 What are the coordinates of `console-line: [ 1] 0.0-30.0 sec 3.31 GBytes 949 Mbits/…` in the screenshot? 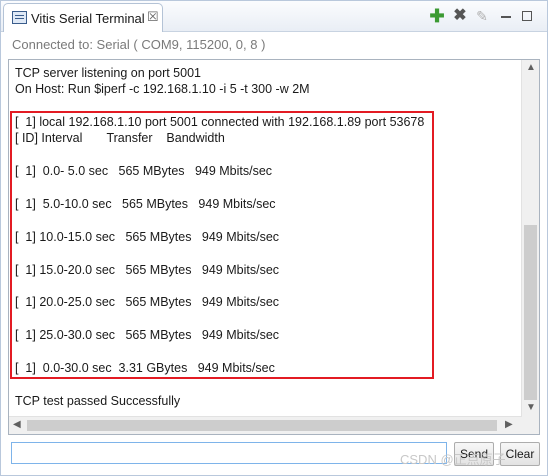 It's located at (145, 368).